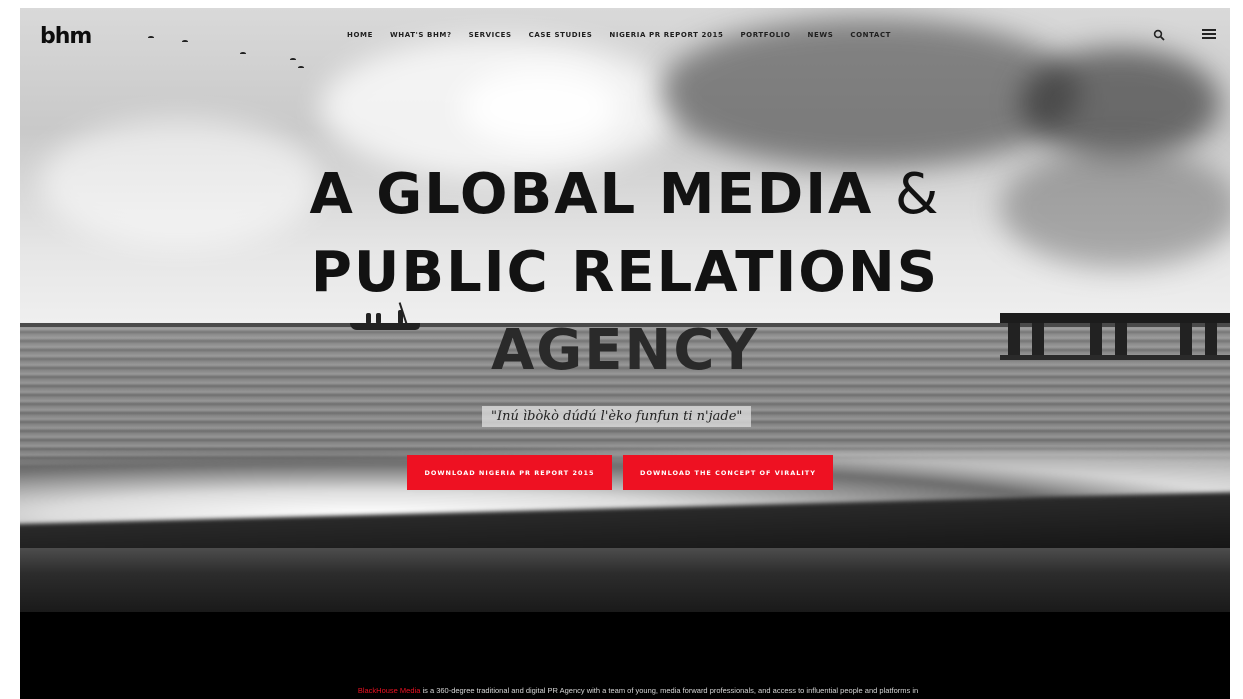 Image resolution: width=1243 pixels, height=699 pixels. I want to click on search-icon, so click(1159, 35).